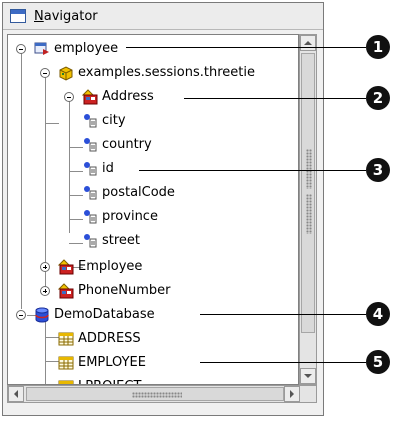 This screenshot has width=393, height=421. I want to click on vertical-scrollbar, so click(308, 209).